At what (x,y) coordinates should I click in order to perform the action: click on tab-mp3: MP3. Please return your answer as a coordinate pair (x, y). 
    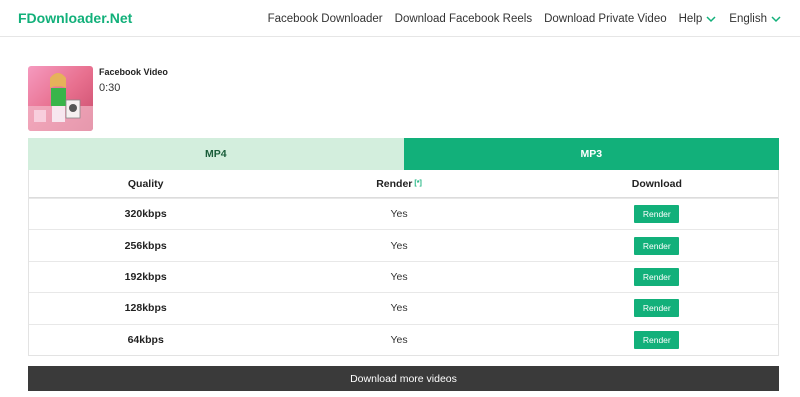
    Looking at the image, I should click on (591, 154).